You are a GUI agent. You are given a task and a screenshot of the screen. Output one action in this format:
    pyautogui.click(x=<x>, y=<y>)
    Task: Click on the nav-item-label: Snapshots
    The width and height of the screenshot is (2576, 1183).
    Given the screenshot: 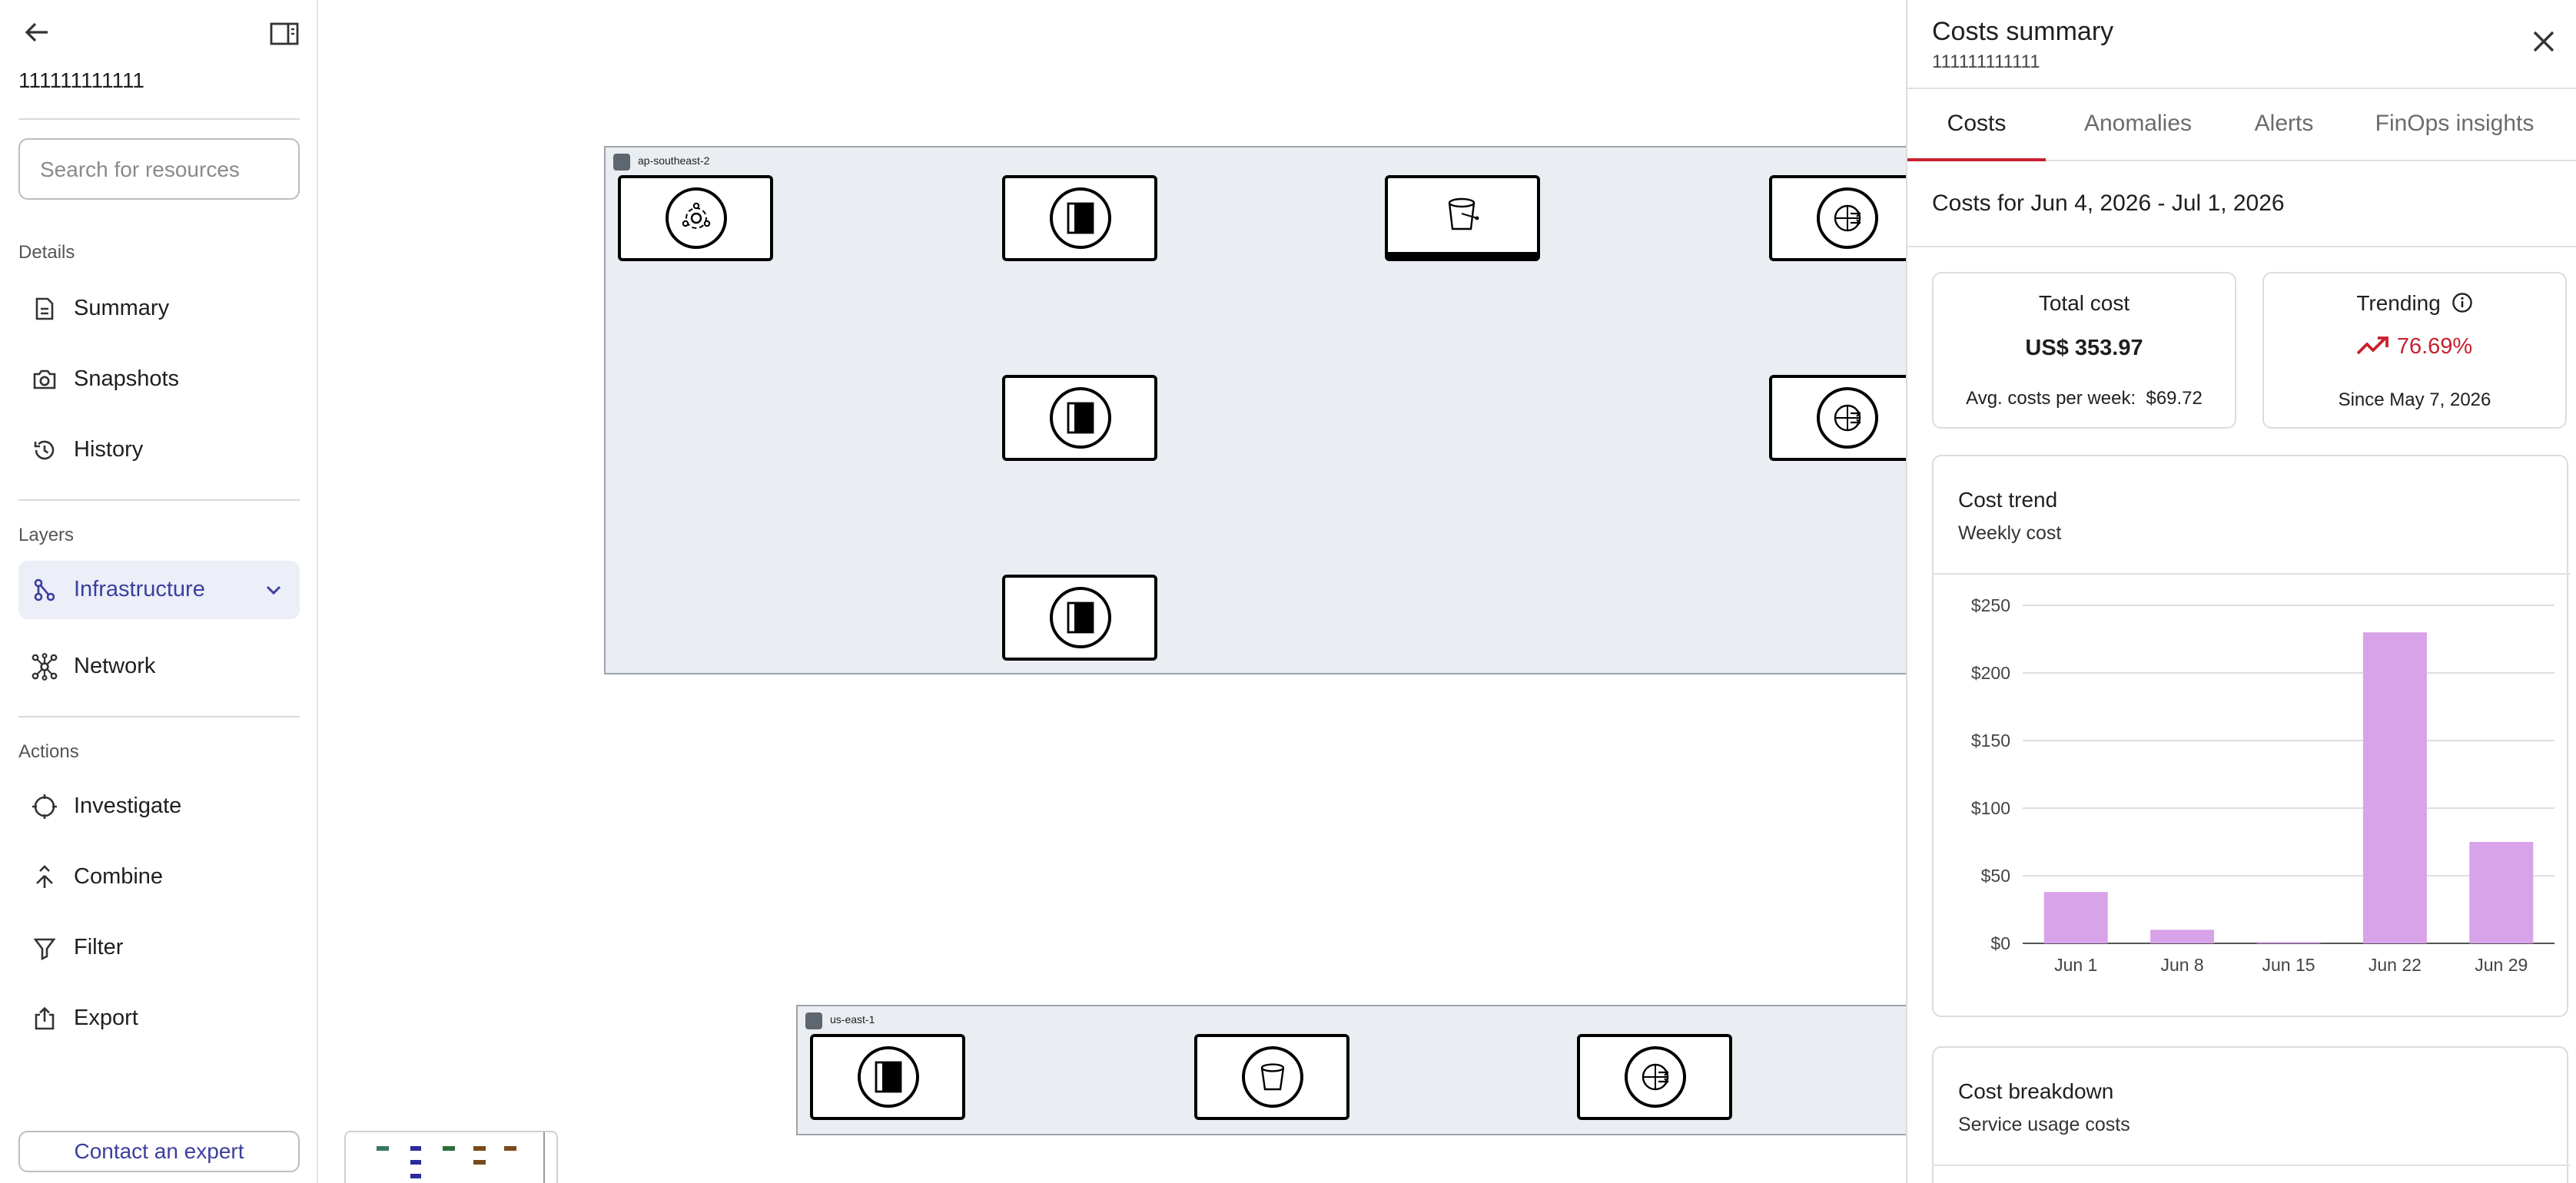 What is the action you would take?
    pyautogui.click(x=127, y=379)
    